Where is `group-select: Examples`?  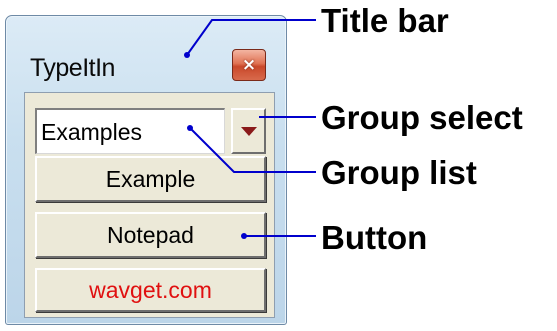 group-select: Examples is located at coordinates (150, 131).